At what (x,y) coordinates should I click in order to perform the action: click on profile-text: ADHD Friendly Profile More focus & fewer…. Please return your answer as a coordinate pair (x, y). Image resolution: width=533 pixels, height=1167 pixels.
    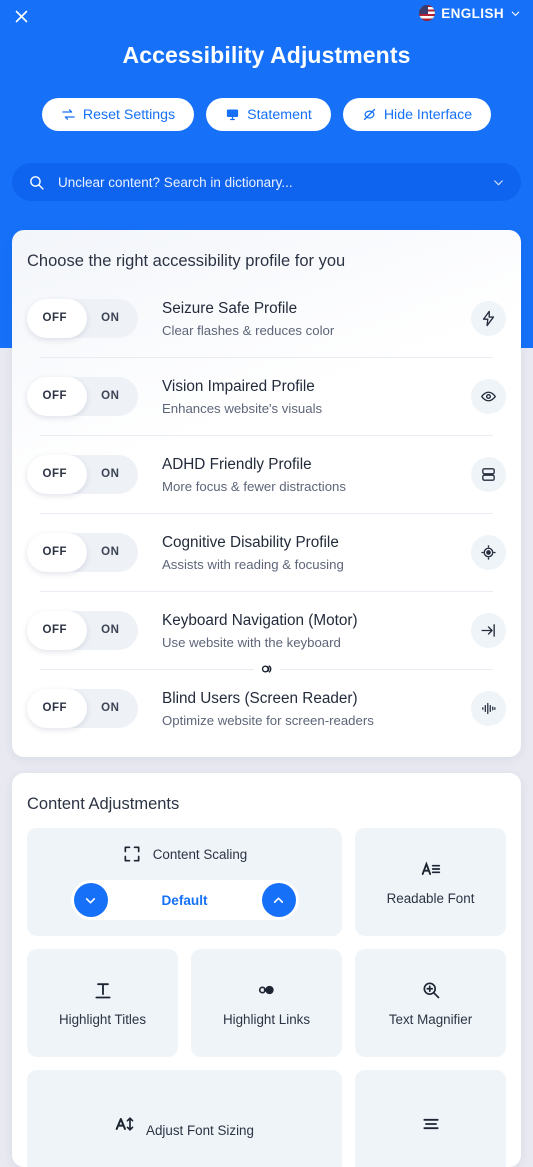
    Looking at the image, I should click on (316, 473).